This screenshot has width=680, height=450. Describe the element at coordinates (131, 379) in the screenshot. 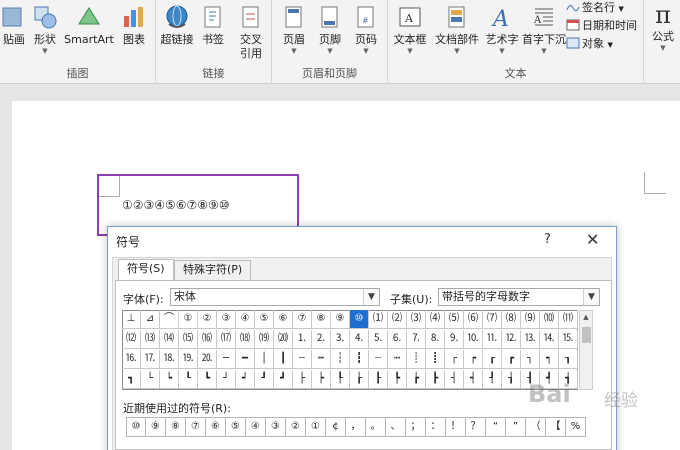

I see `symbol-cell: ┓` at that location.